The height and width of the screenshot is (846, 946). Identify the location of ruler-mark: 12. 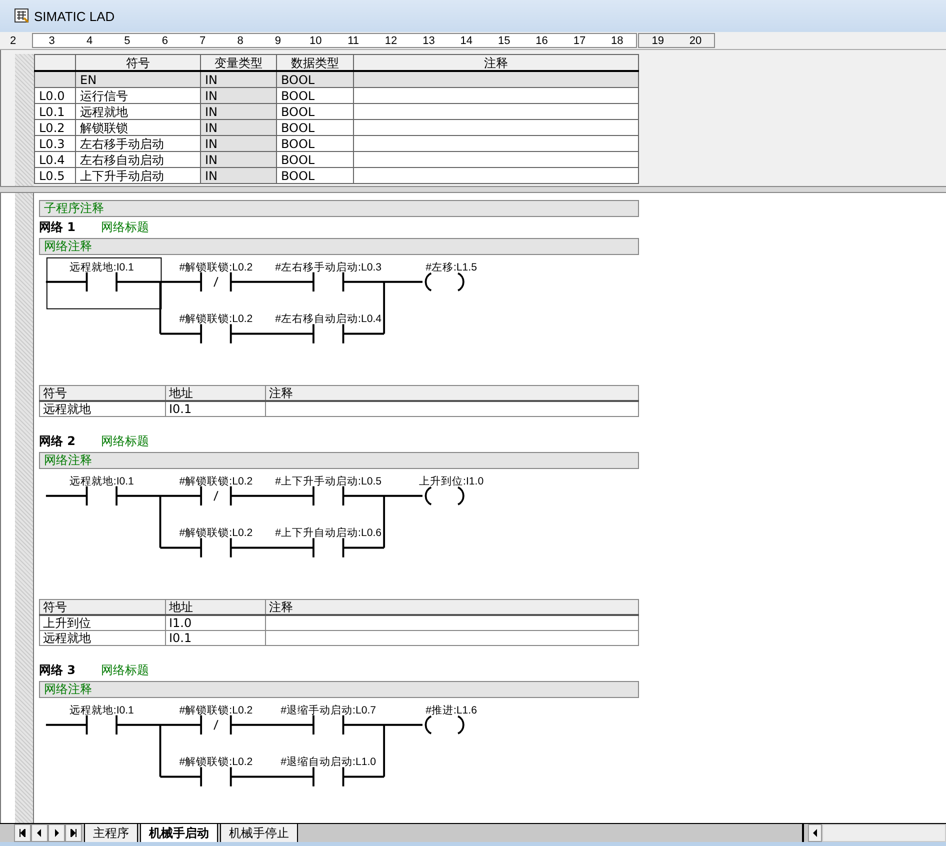
(391, 40).